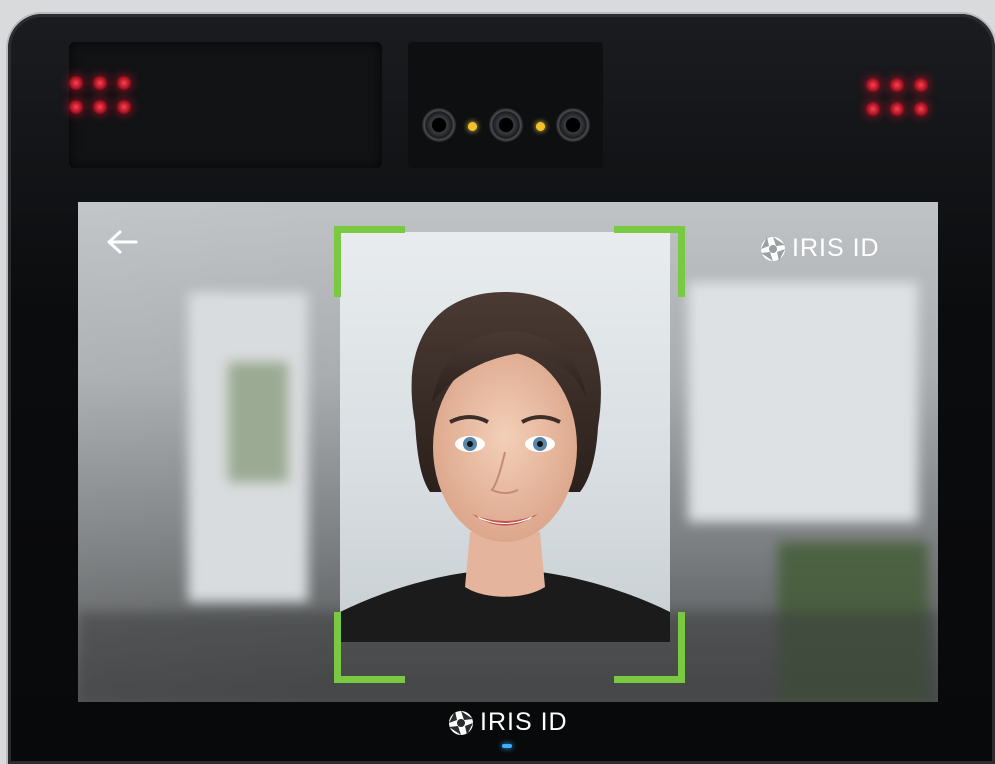 This screenshot has width=995, height=764. Describe the element at coordinates (506, 125) in the screenshot. I see `camera-lens-center` at that location.